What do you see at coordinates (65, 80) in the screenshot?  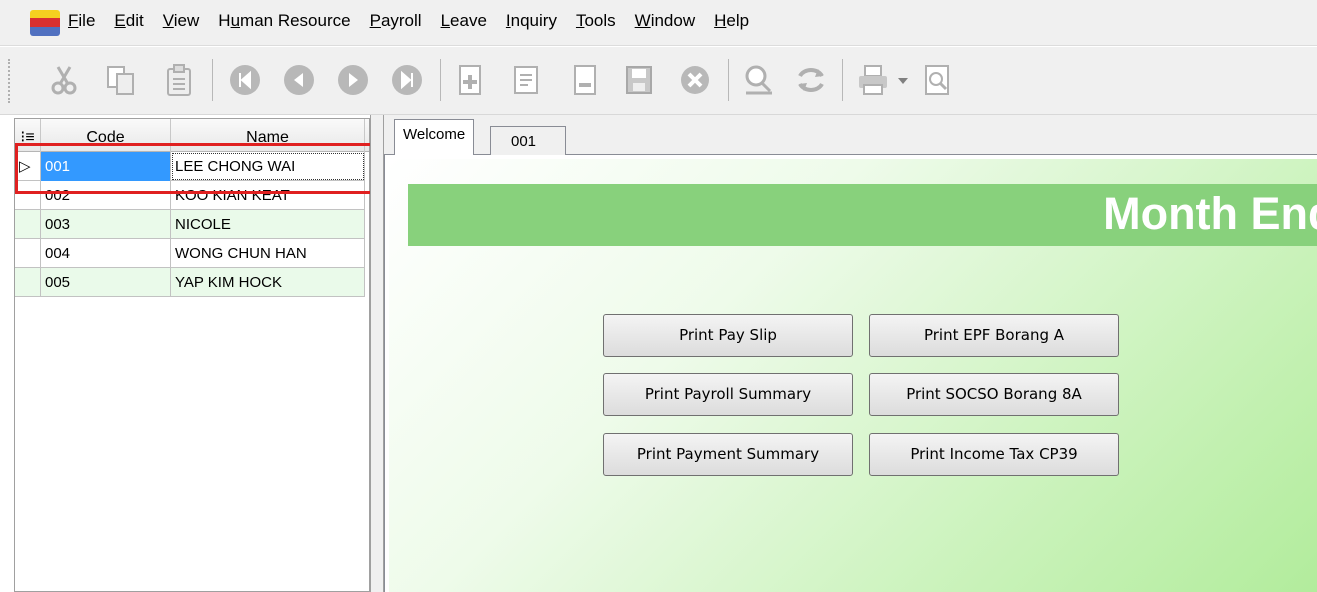 I see `cut-icon` at bounding box center [65, 80].